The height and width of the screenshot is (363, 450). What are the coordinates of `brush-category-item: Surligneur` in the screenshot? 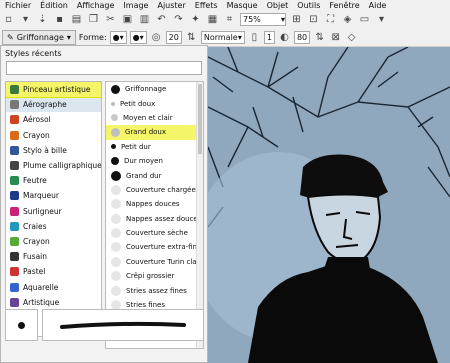 It's located at (53, 211).